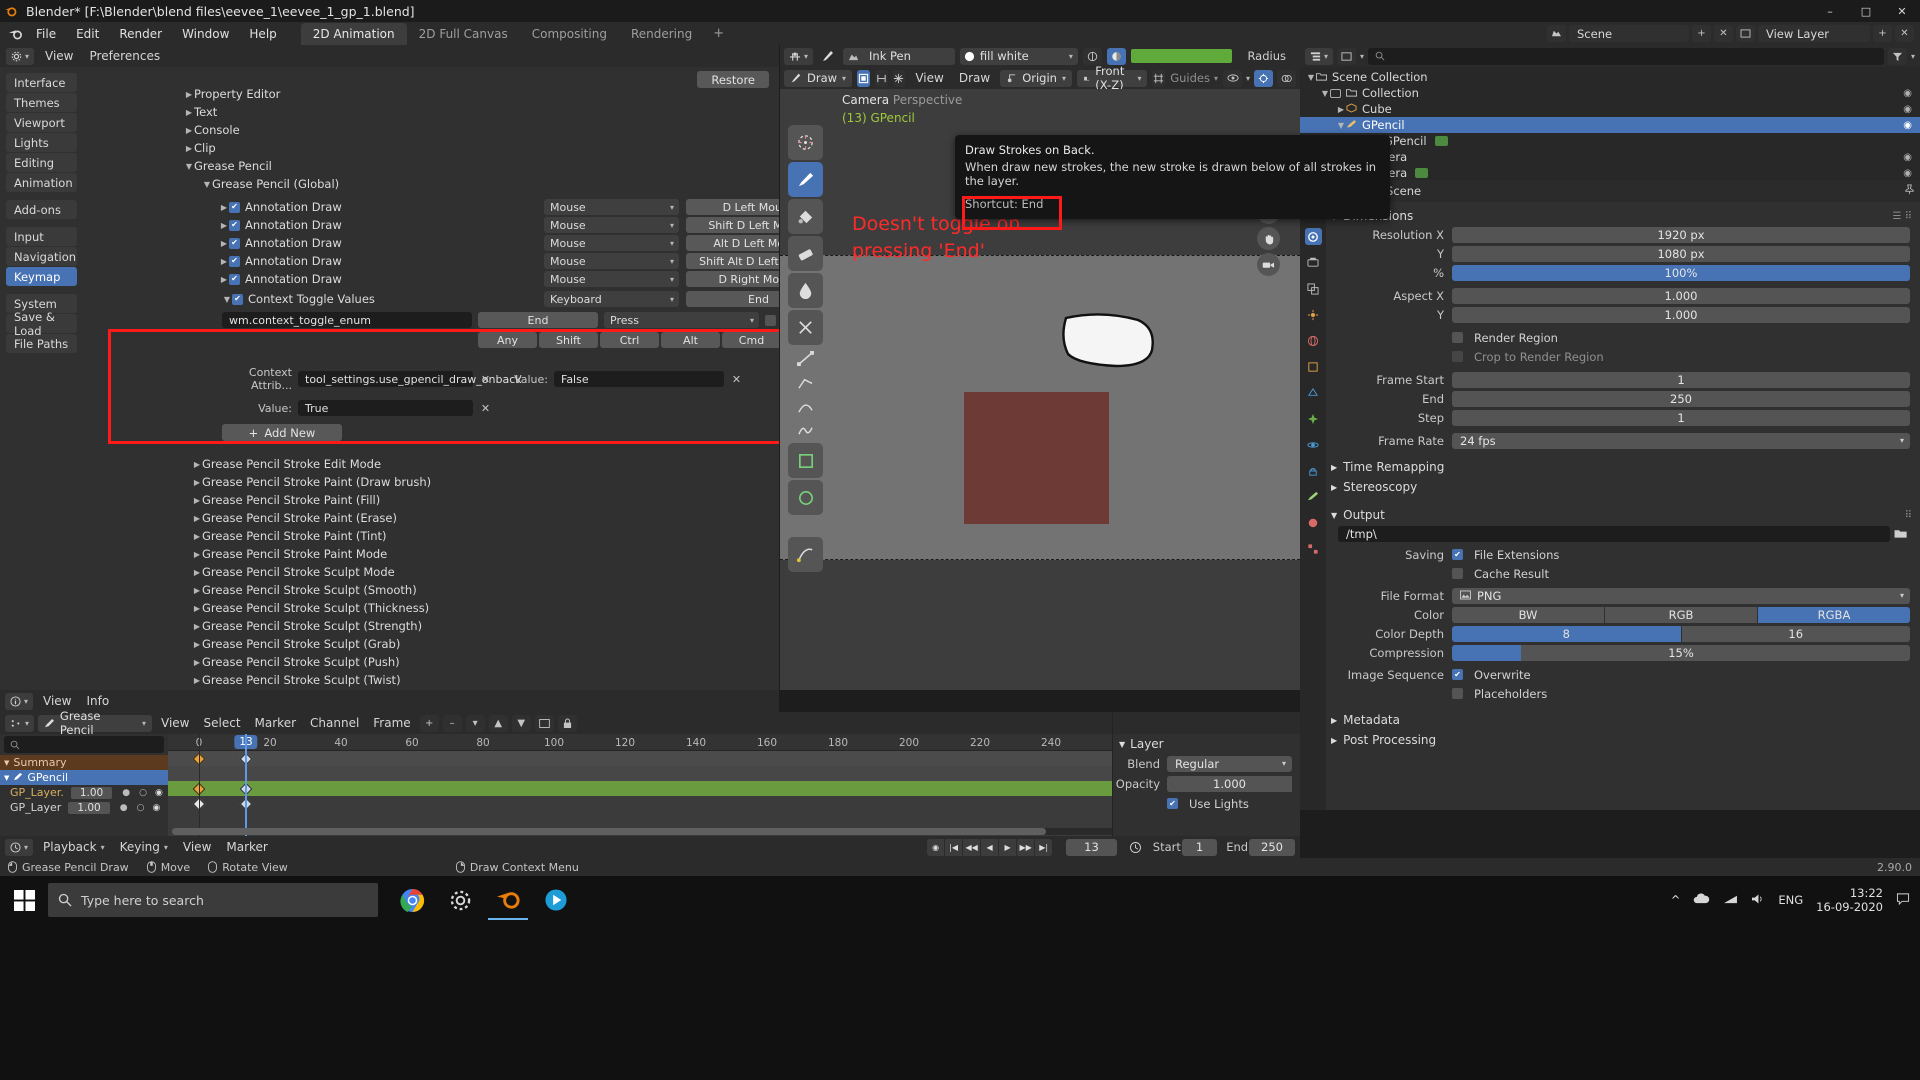 Image resolution: width=1920 pixels, height=1080 pixels. I want to click on nav-addons: Add-ons, so click(41, 209).